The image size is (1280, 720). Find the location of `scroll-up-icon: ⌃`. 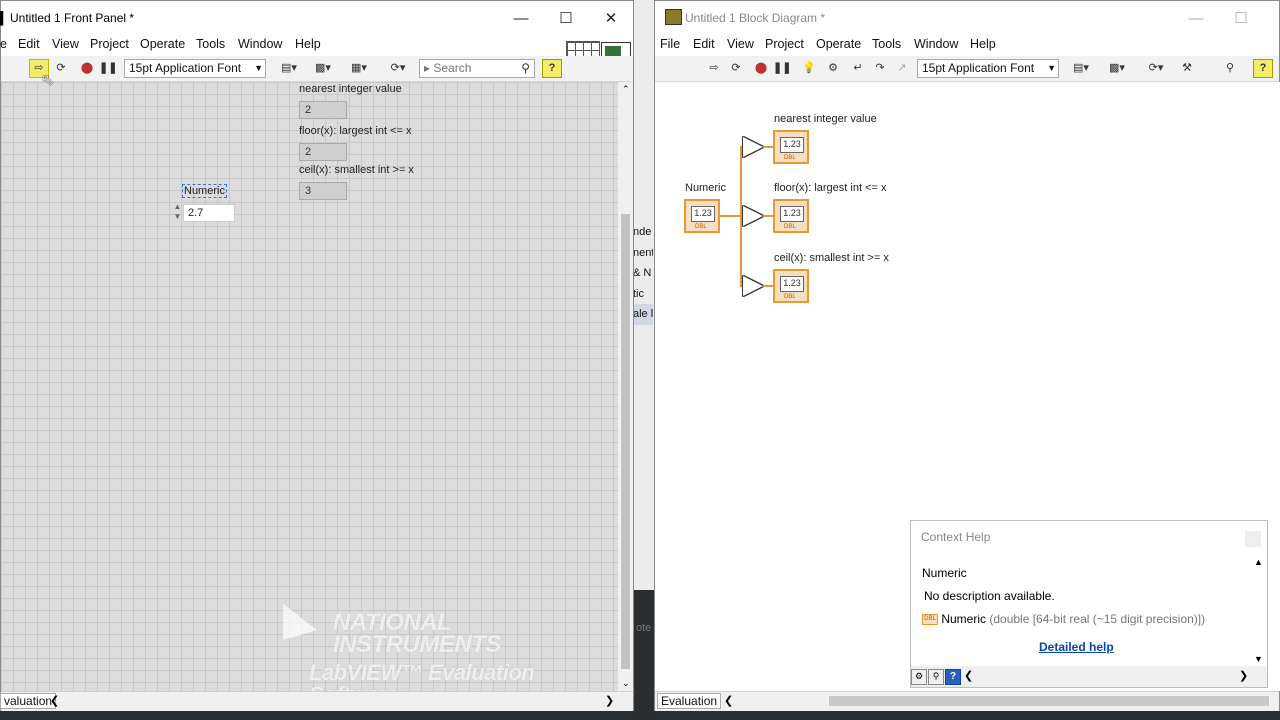

scroll-up-icon: ⌃ is located at coordinates (626, 89).